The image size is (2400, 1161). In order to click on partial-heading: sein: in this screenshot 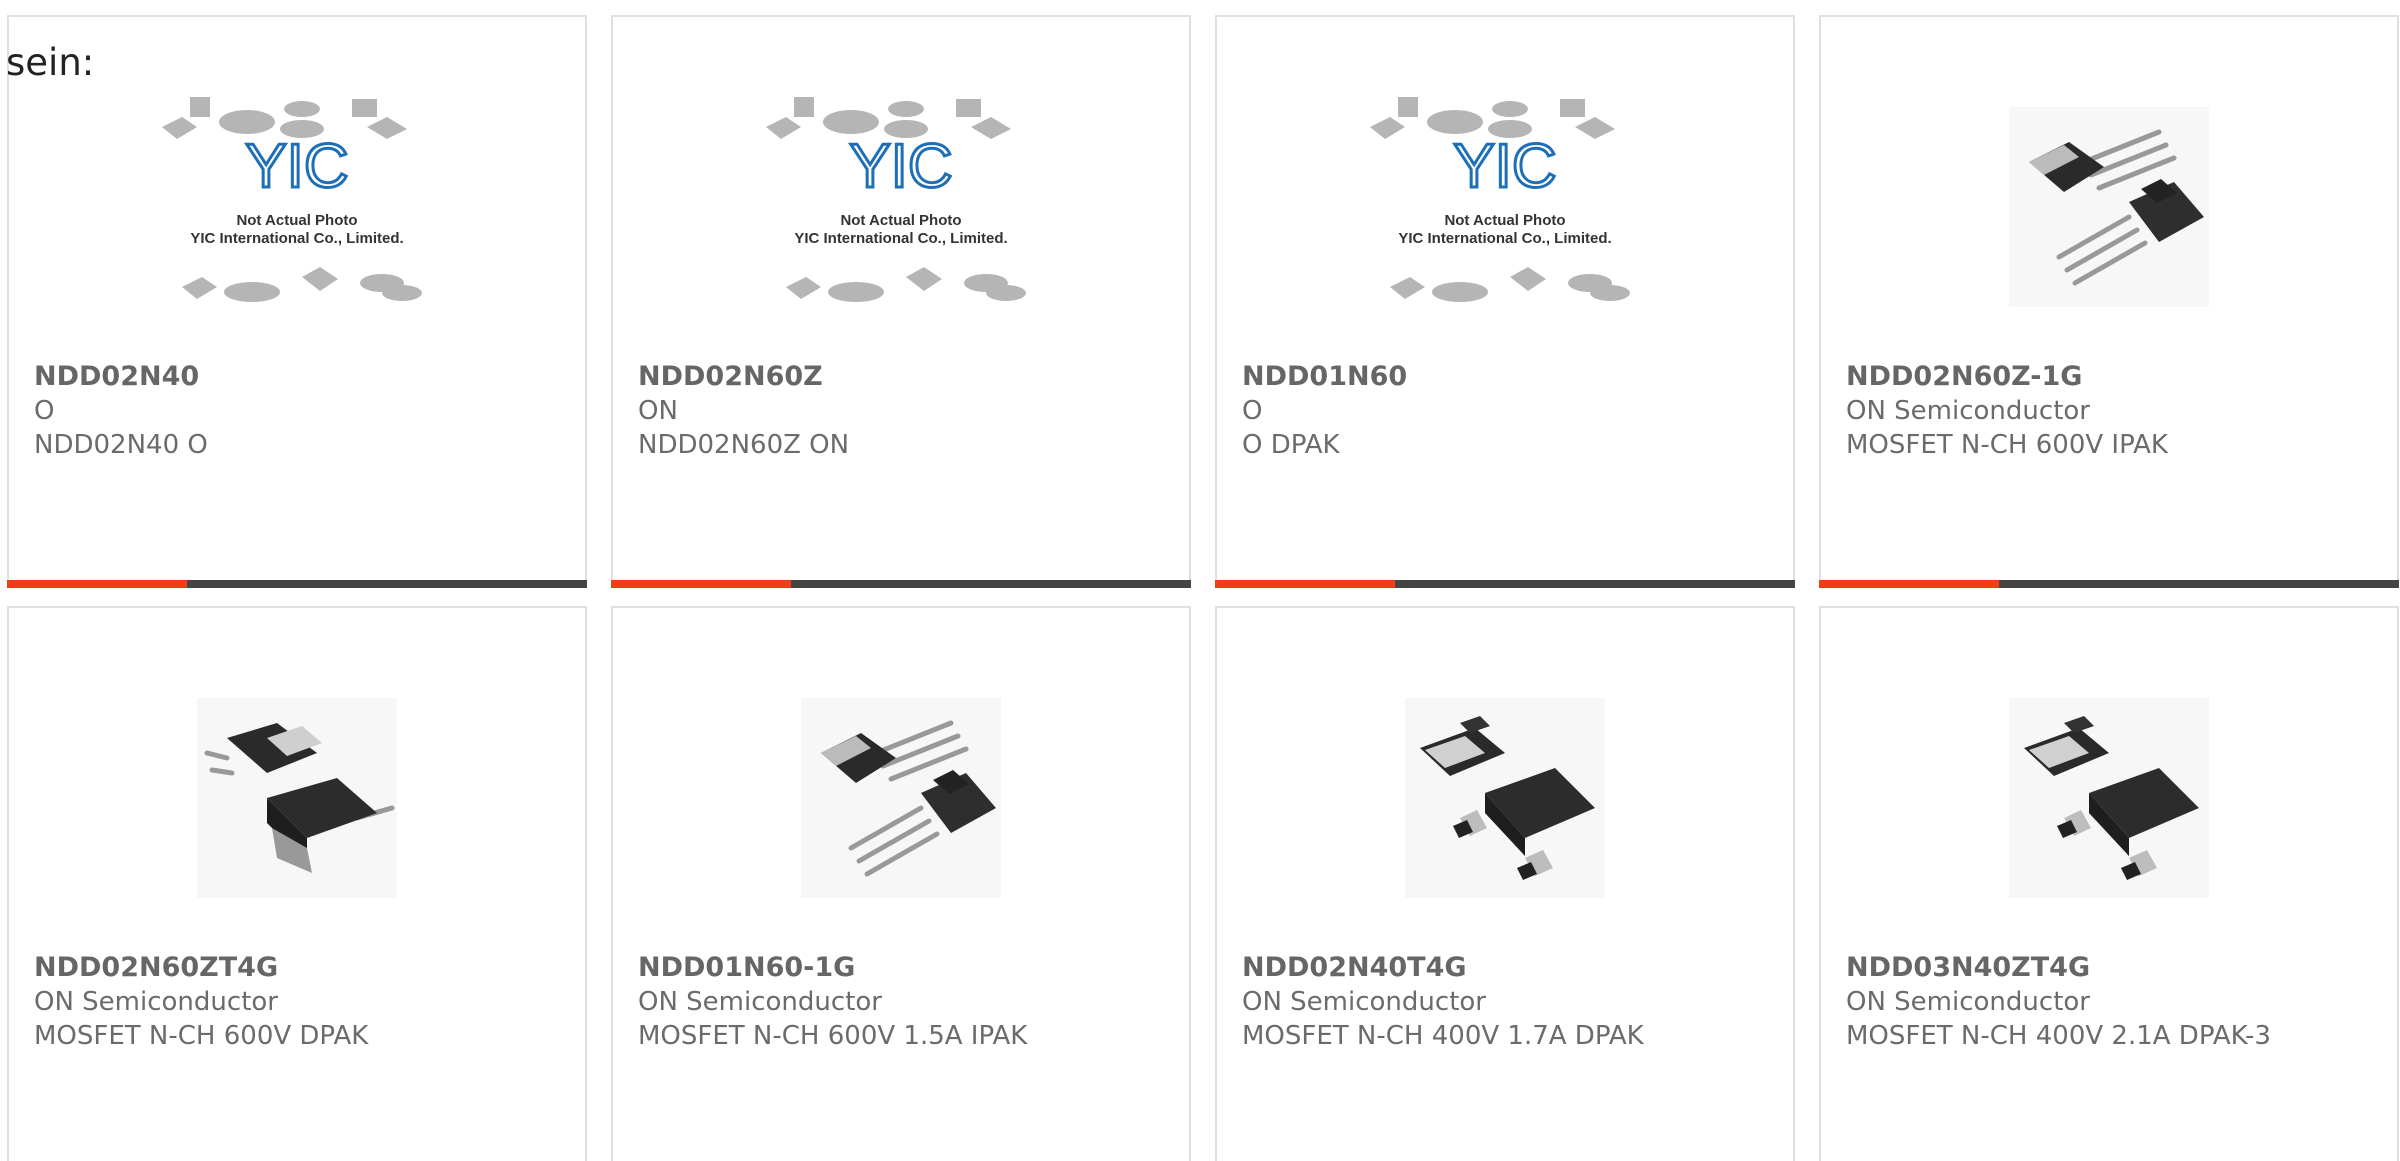, I will do `click(50, 62)`.